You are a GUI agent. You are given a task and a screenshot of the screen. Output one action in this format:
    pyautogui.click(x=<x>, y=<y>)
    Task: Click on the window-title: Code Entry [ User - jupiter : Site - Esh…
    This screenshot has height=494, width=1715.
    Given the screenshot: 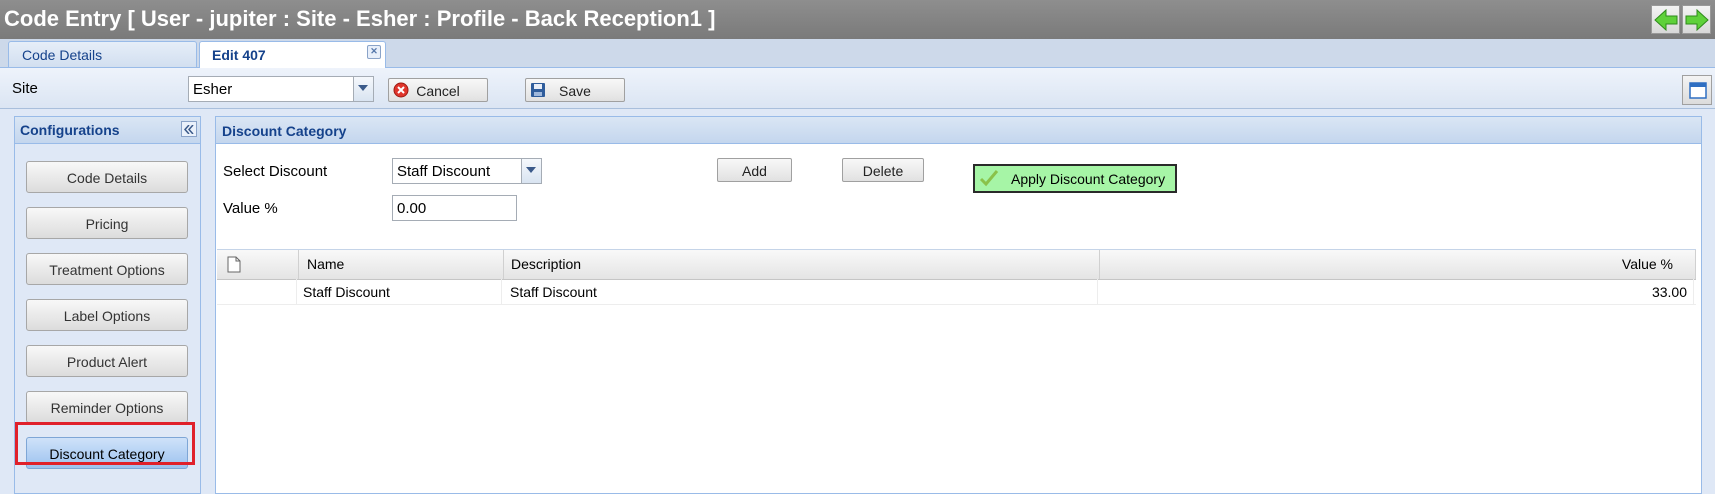 What is the action you would take?
    pyautogui.click(x=360, y=18)
    